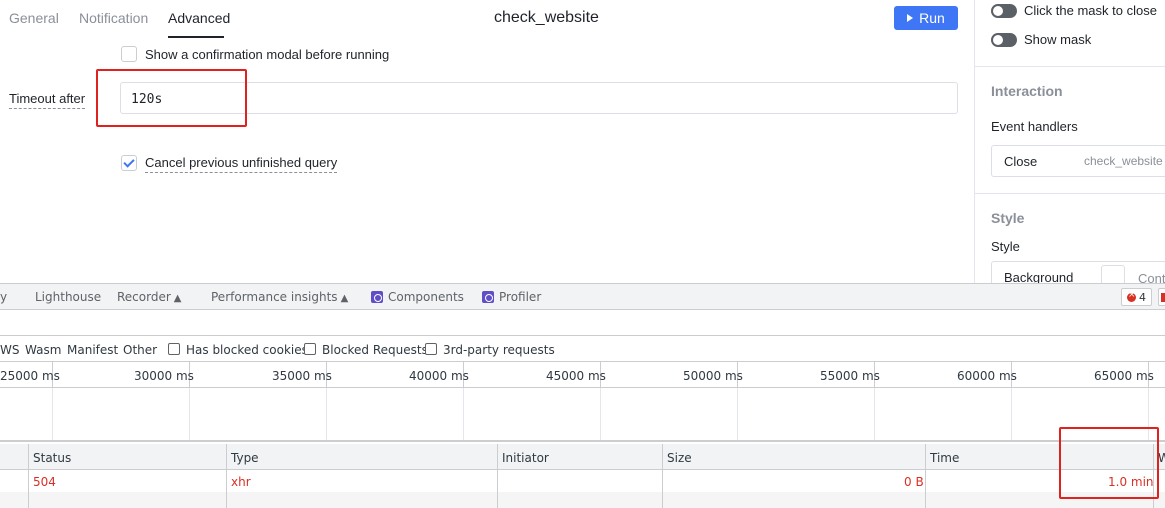 This screenshot has height=508, width=1165. What do you see at coordinates (144, 297) in the screenshot?
I see `recorder-label: Recorder` at bounding box center [144, 297].